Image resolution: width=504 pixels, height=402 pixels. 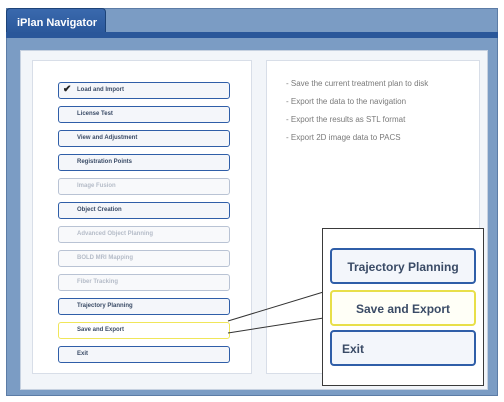 What do you see at coordinates (403, 348) in the screenshot?
I see `exit-button-zoomed: Exit` at bounding box center [403, 348].